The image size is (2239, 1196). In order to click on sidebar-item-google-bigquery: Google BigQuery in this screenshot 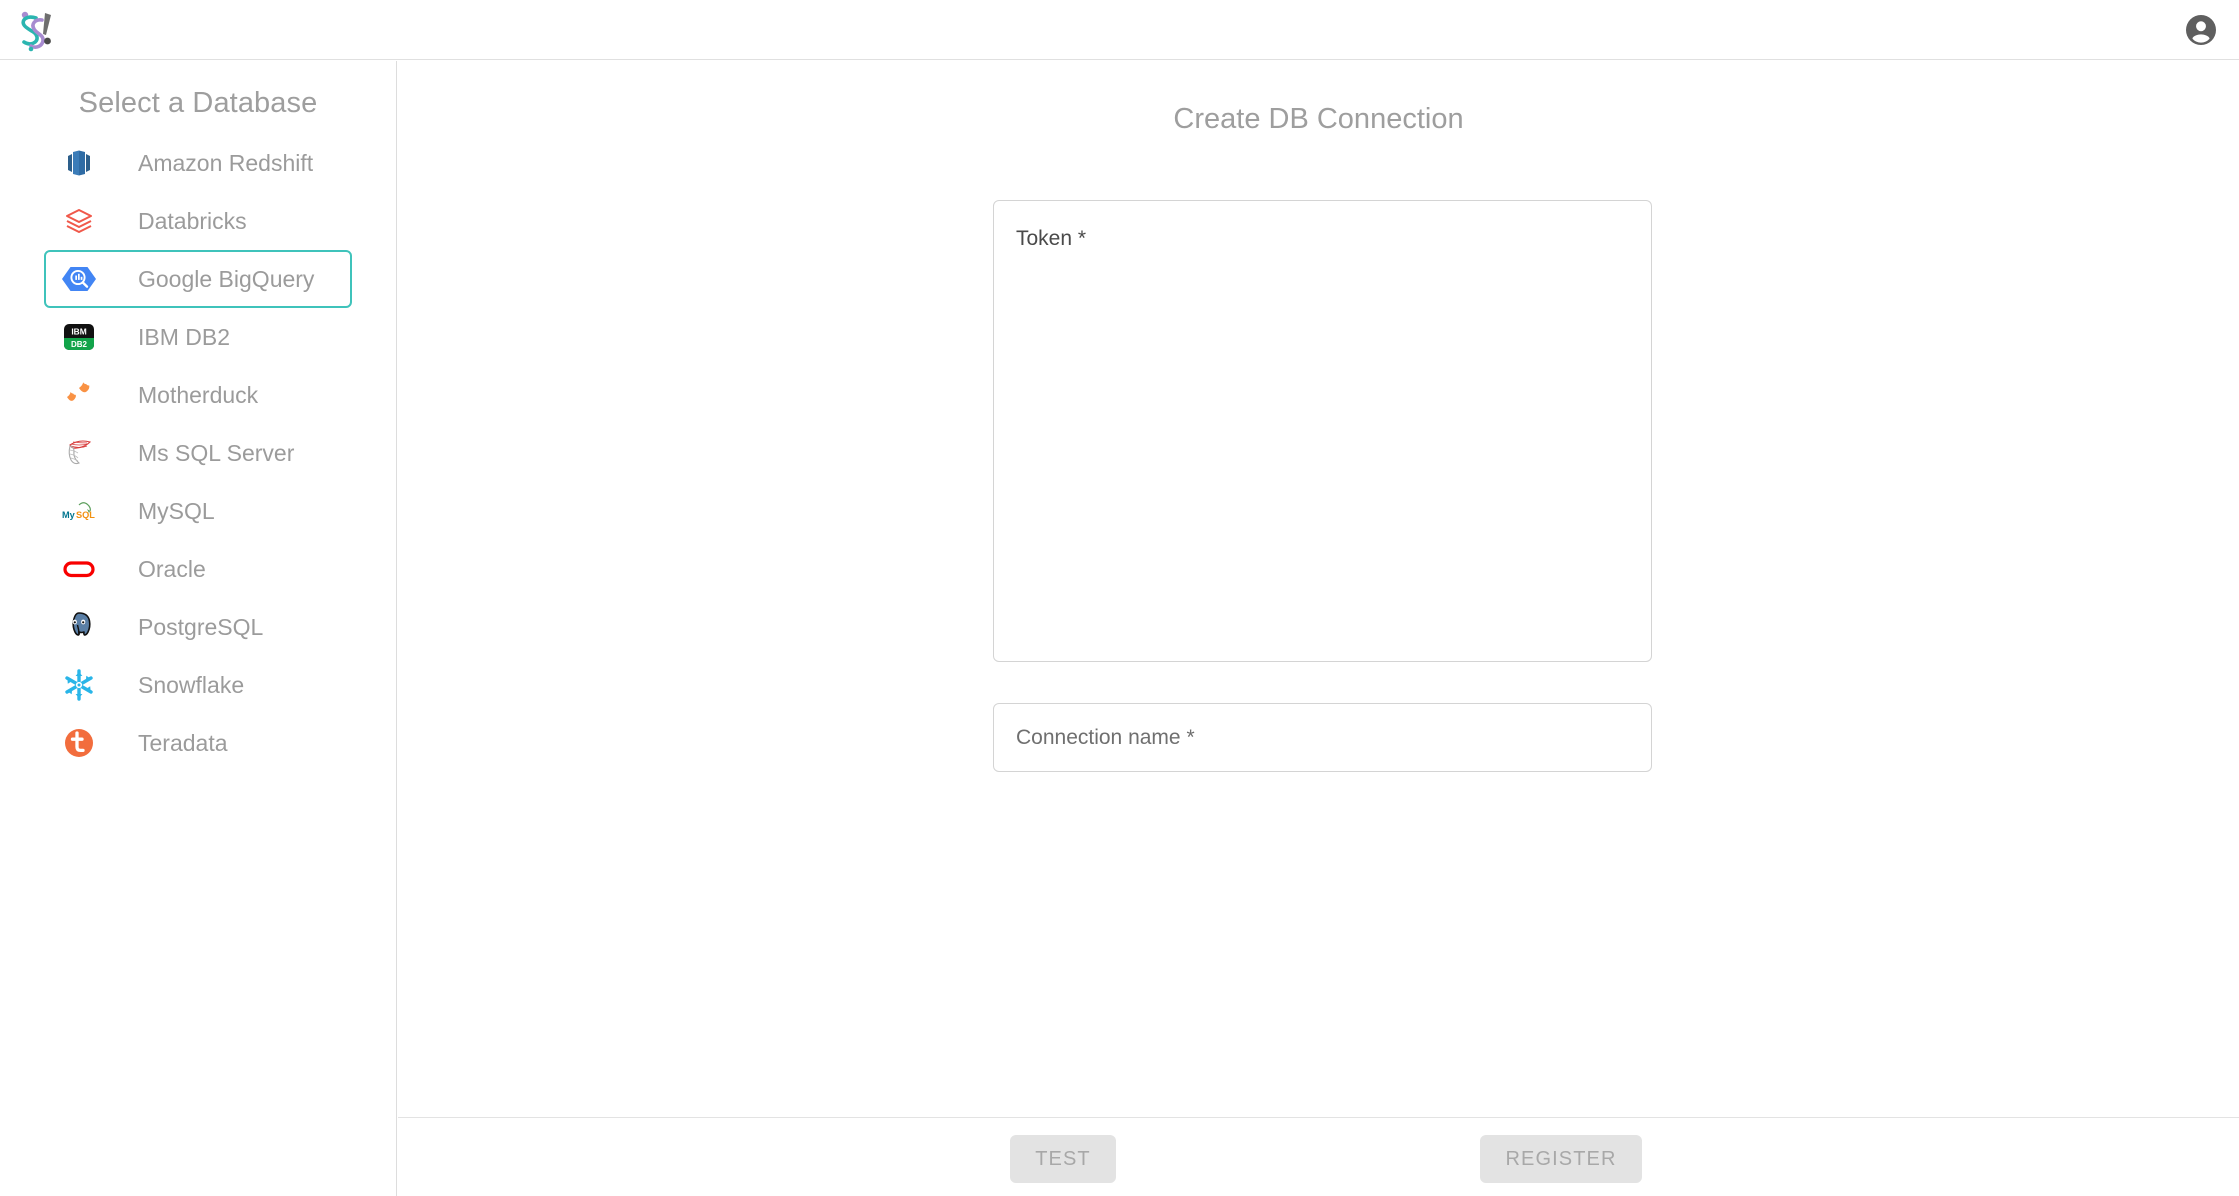, I will do `click(198, 279)`.